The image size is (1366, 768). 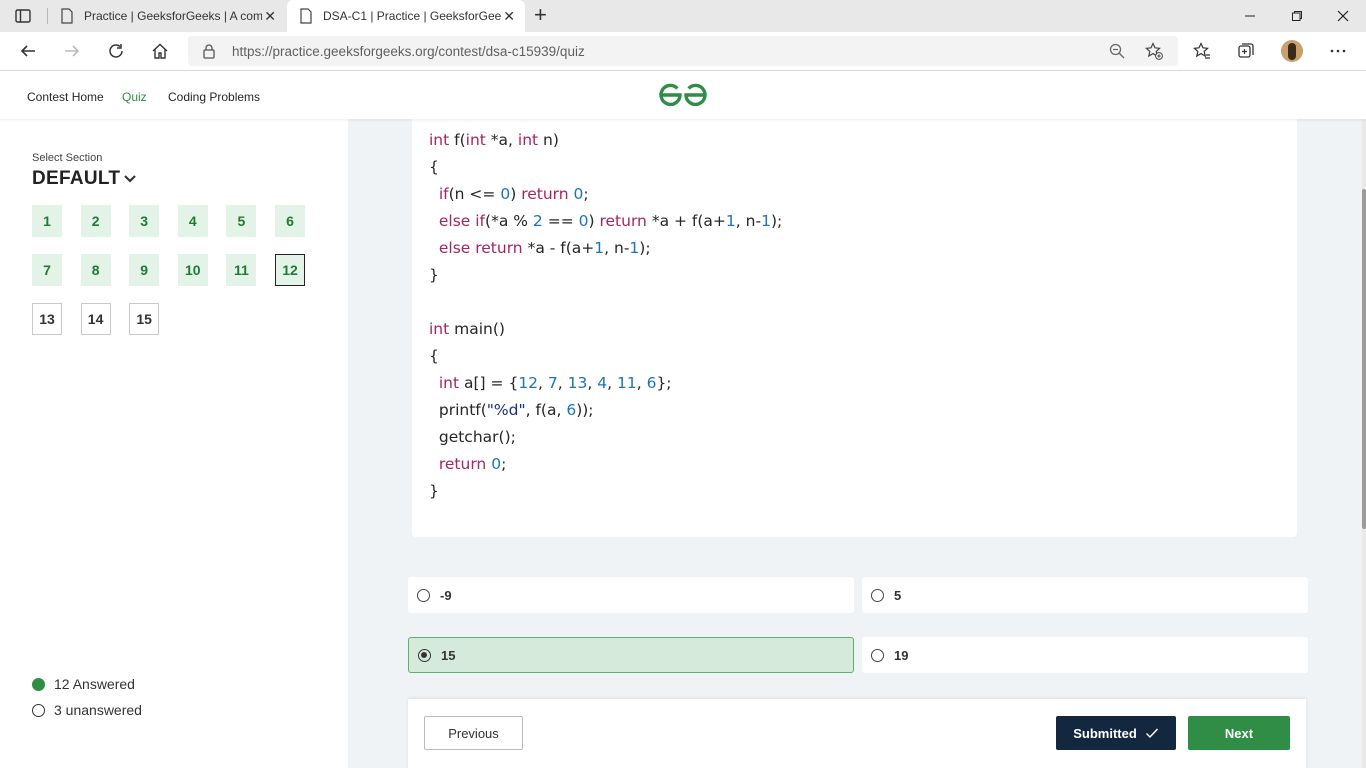 I want to click on question-11-button: 11, so click(x=241, y=270).